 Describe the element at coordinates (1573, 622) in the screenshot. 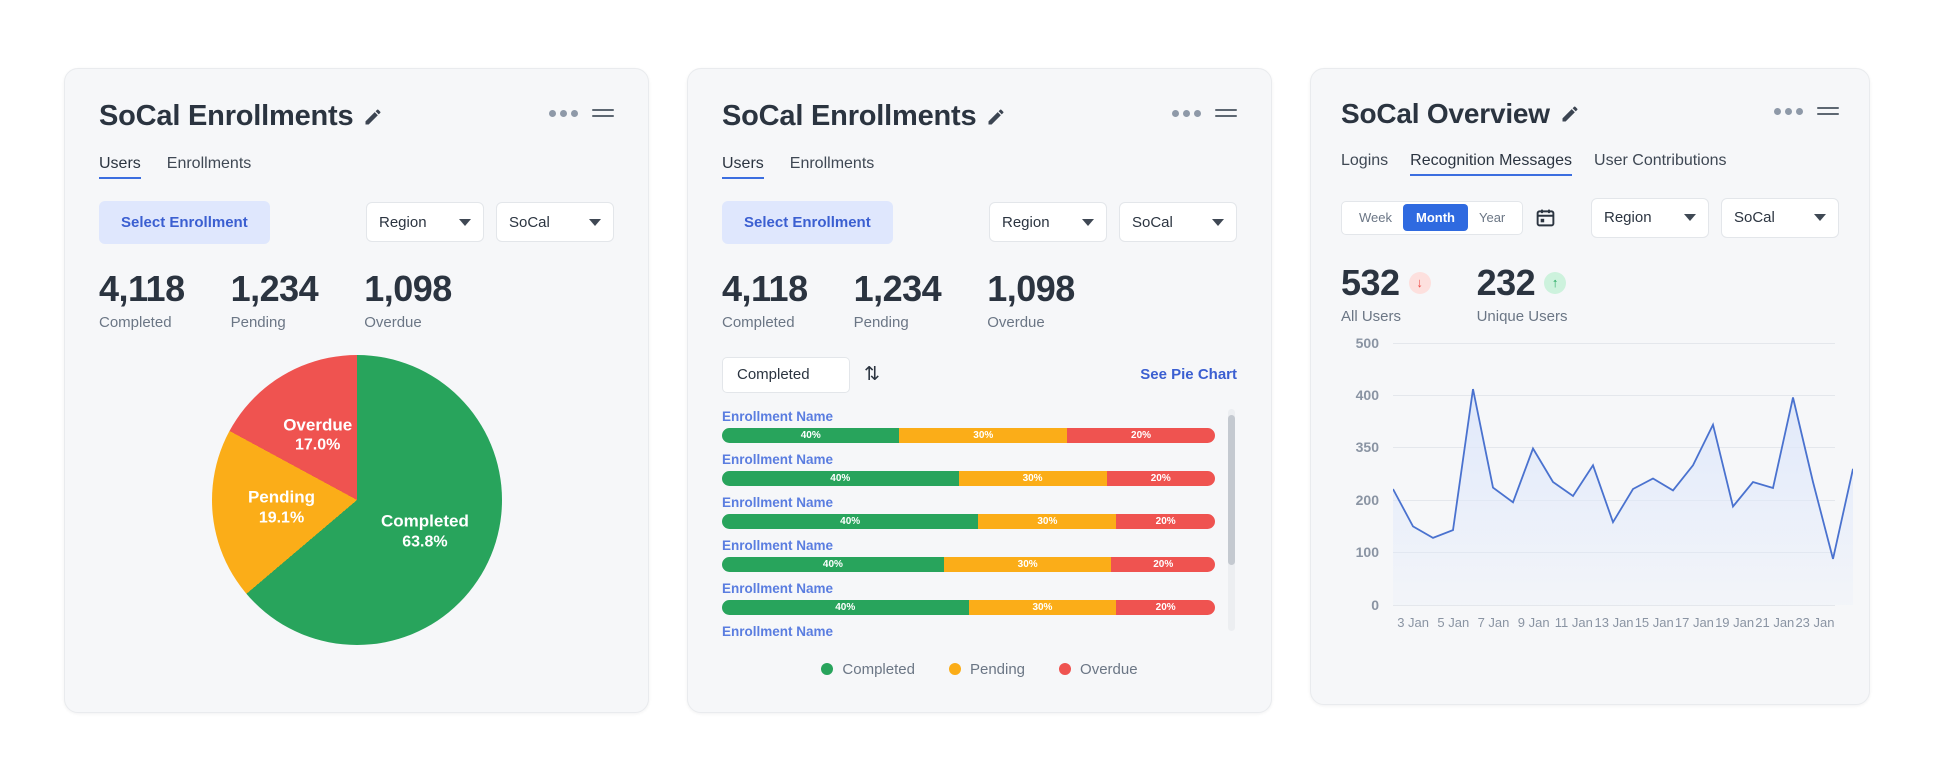

I see `x-axis-label: 11 Jan` at that location.